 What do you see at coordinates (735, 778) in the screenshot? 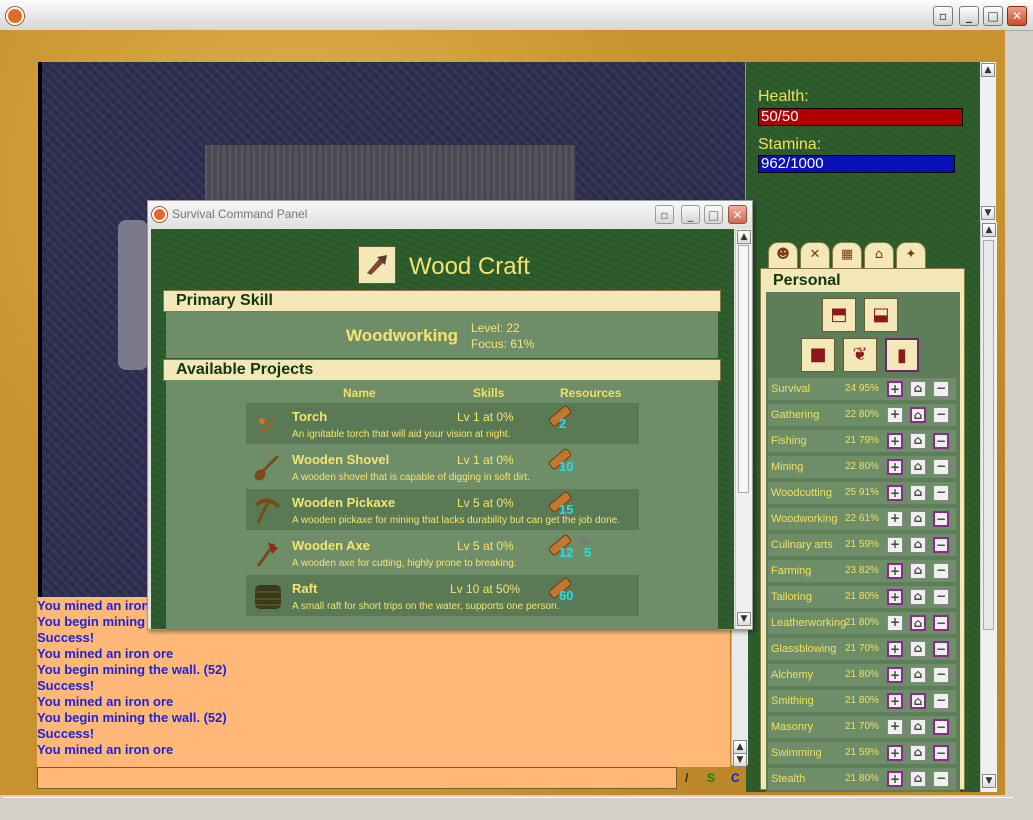
I see `channel-button: C` at bounding box center [735, 778].